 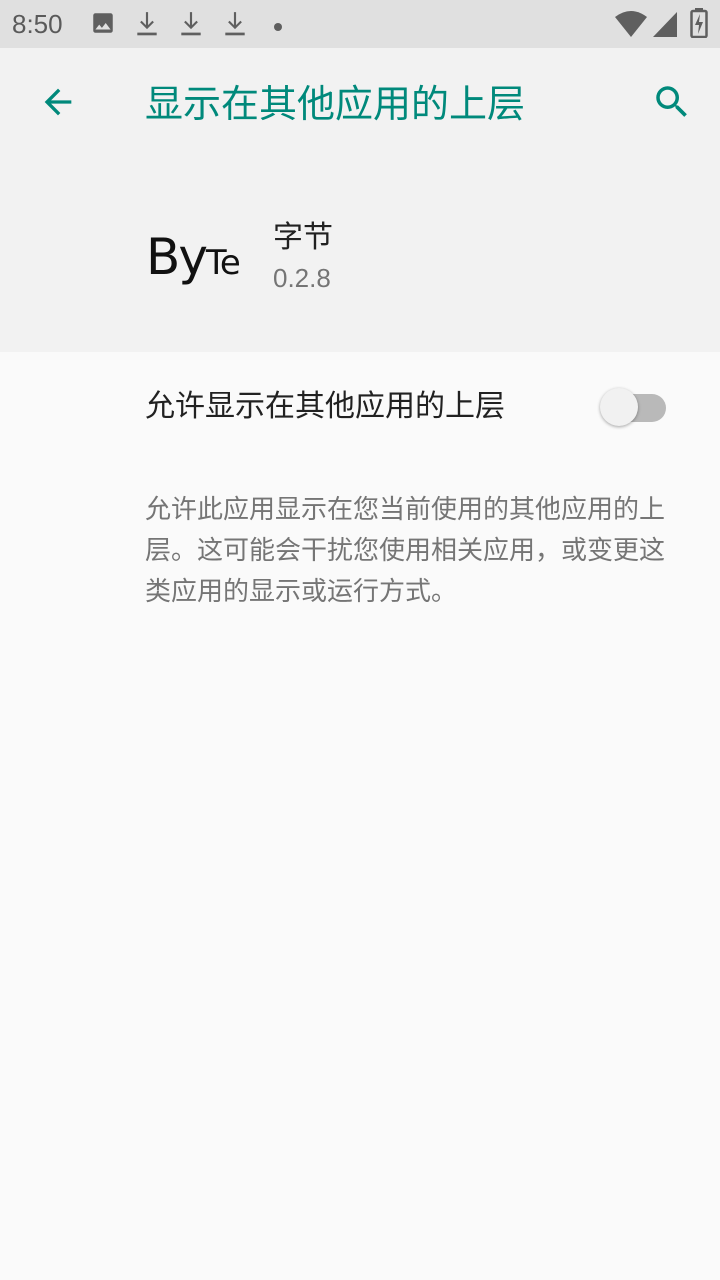 I want to click on app-logo: ByTe, so click(x=193, y=257).